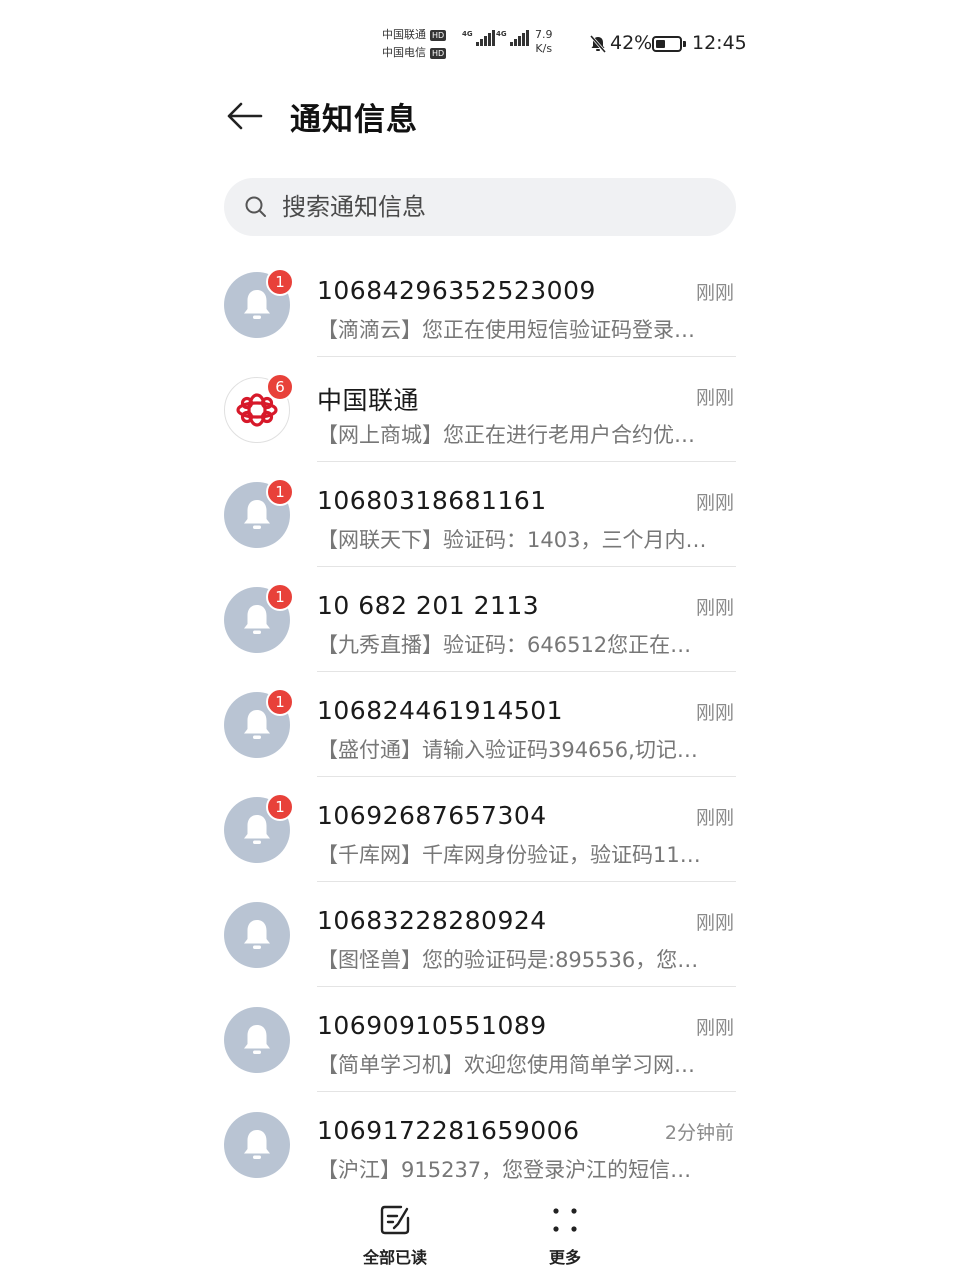  What do you see at coordinates (565, 1220) in the screenshot?
I see `more-dots-icon` at bounding box center [565, 1220].